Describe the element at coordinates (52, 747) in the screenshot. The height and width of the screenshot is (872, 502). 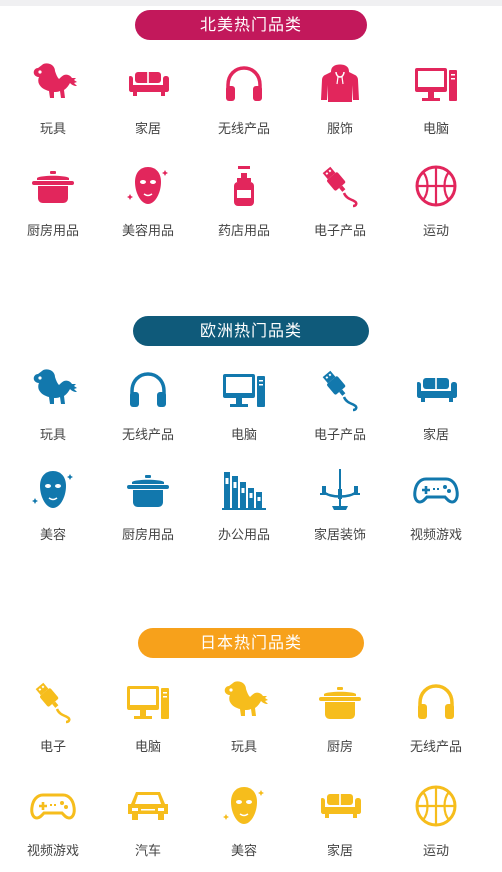
I see `category-label: 电子` at that location.